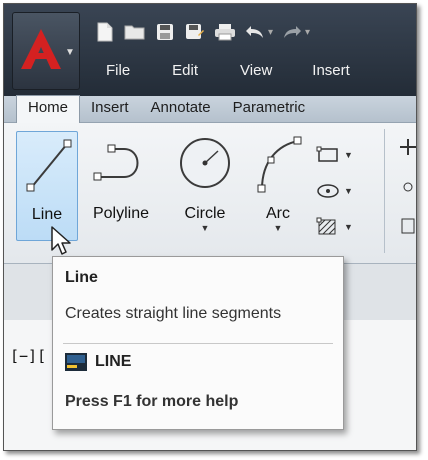 The height and width of the screenshot is (460, 428). I want to click on viewport-controls-label: [−][, so click(28, 356).